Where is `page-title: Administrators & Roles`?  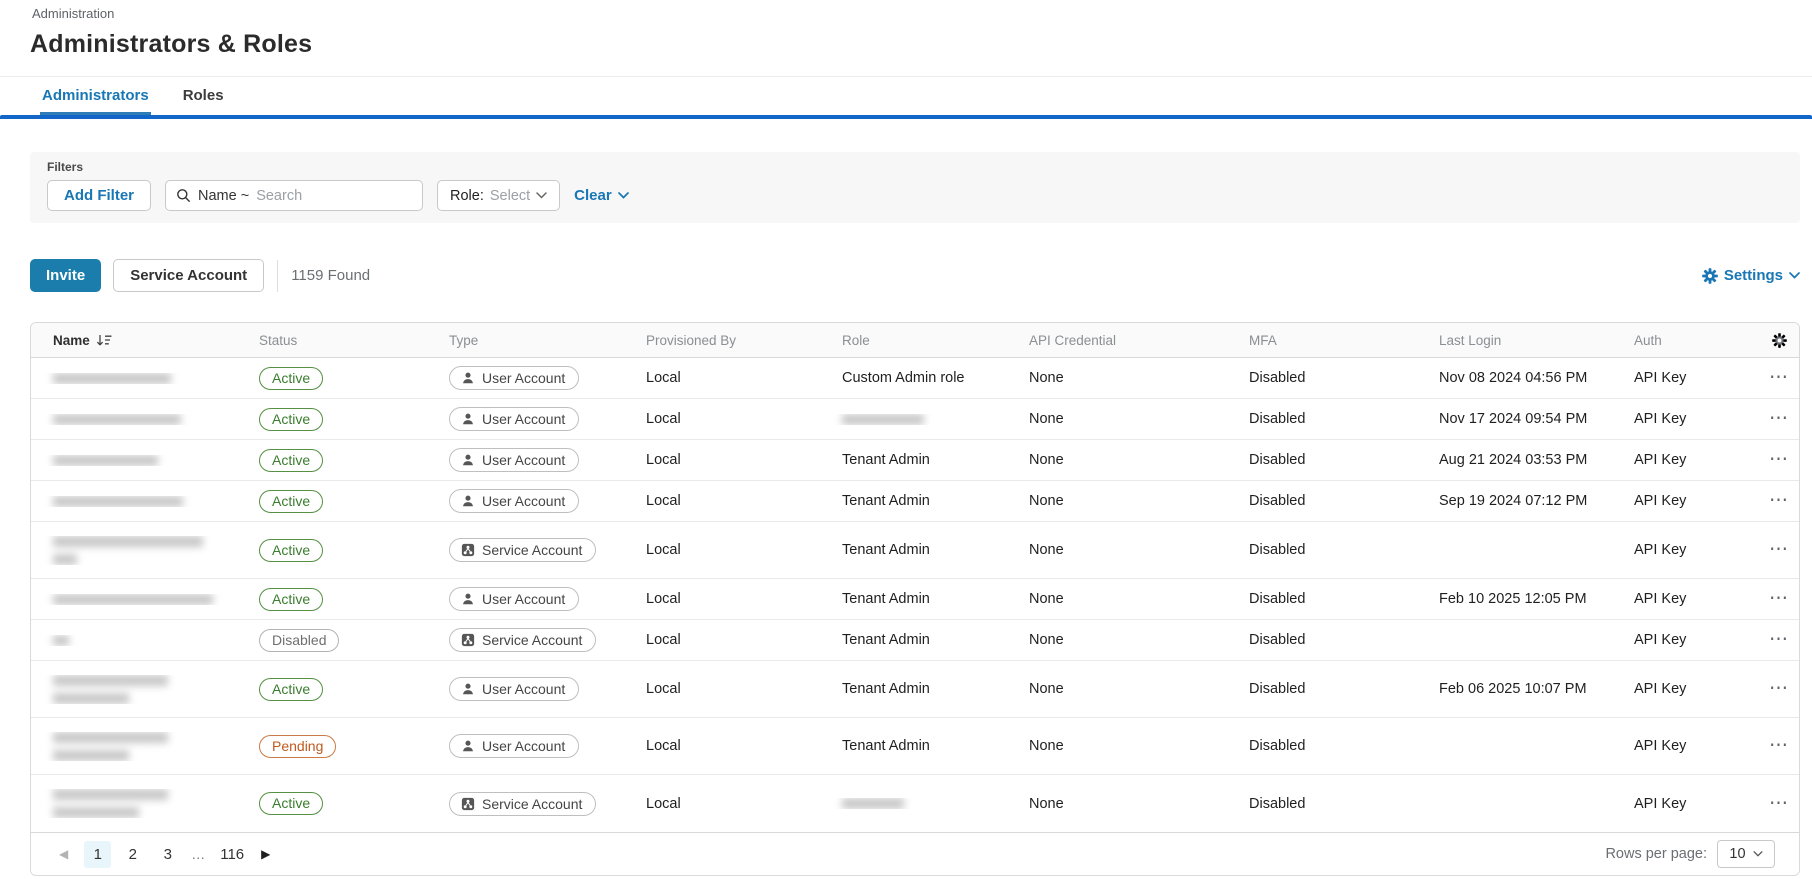 page-title: Administrators & Roles is located at coordinates (171, 44).